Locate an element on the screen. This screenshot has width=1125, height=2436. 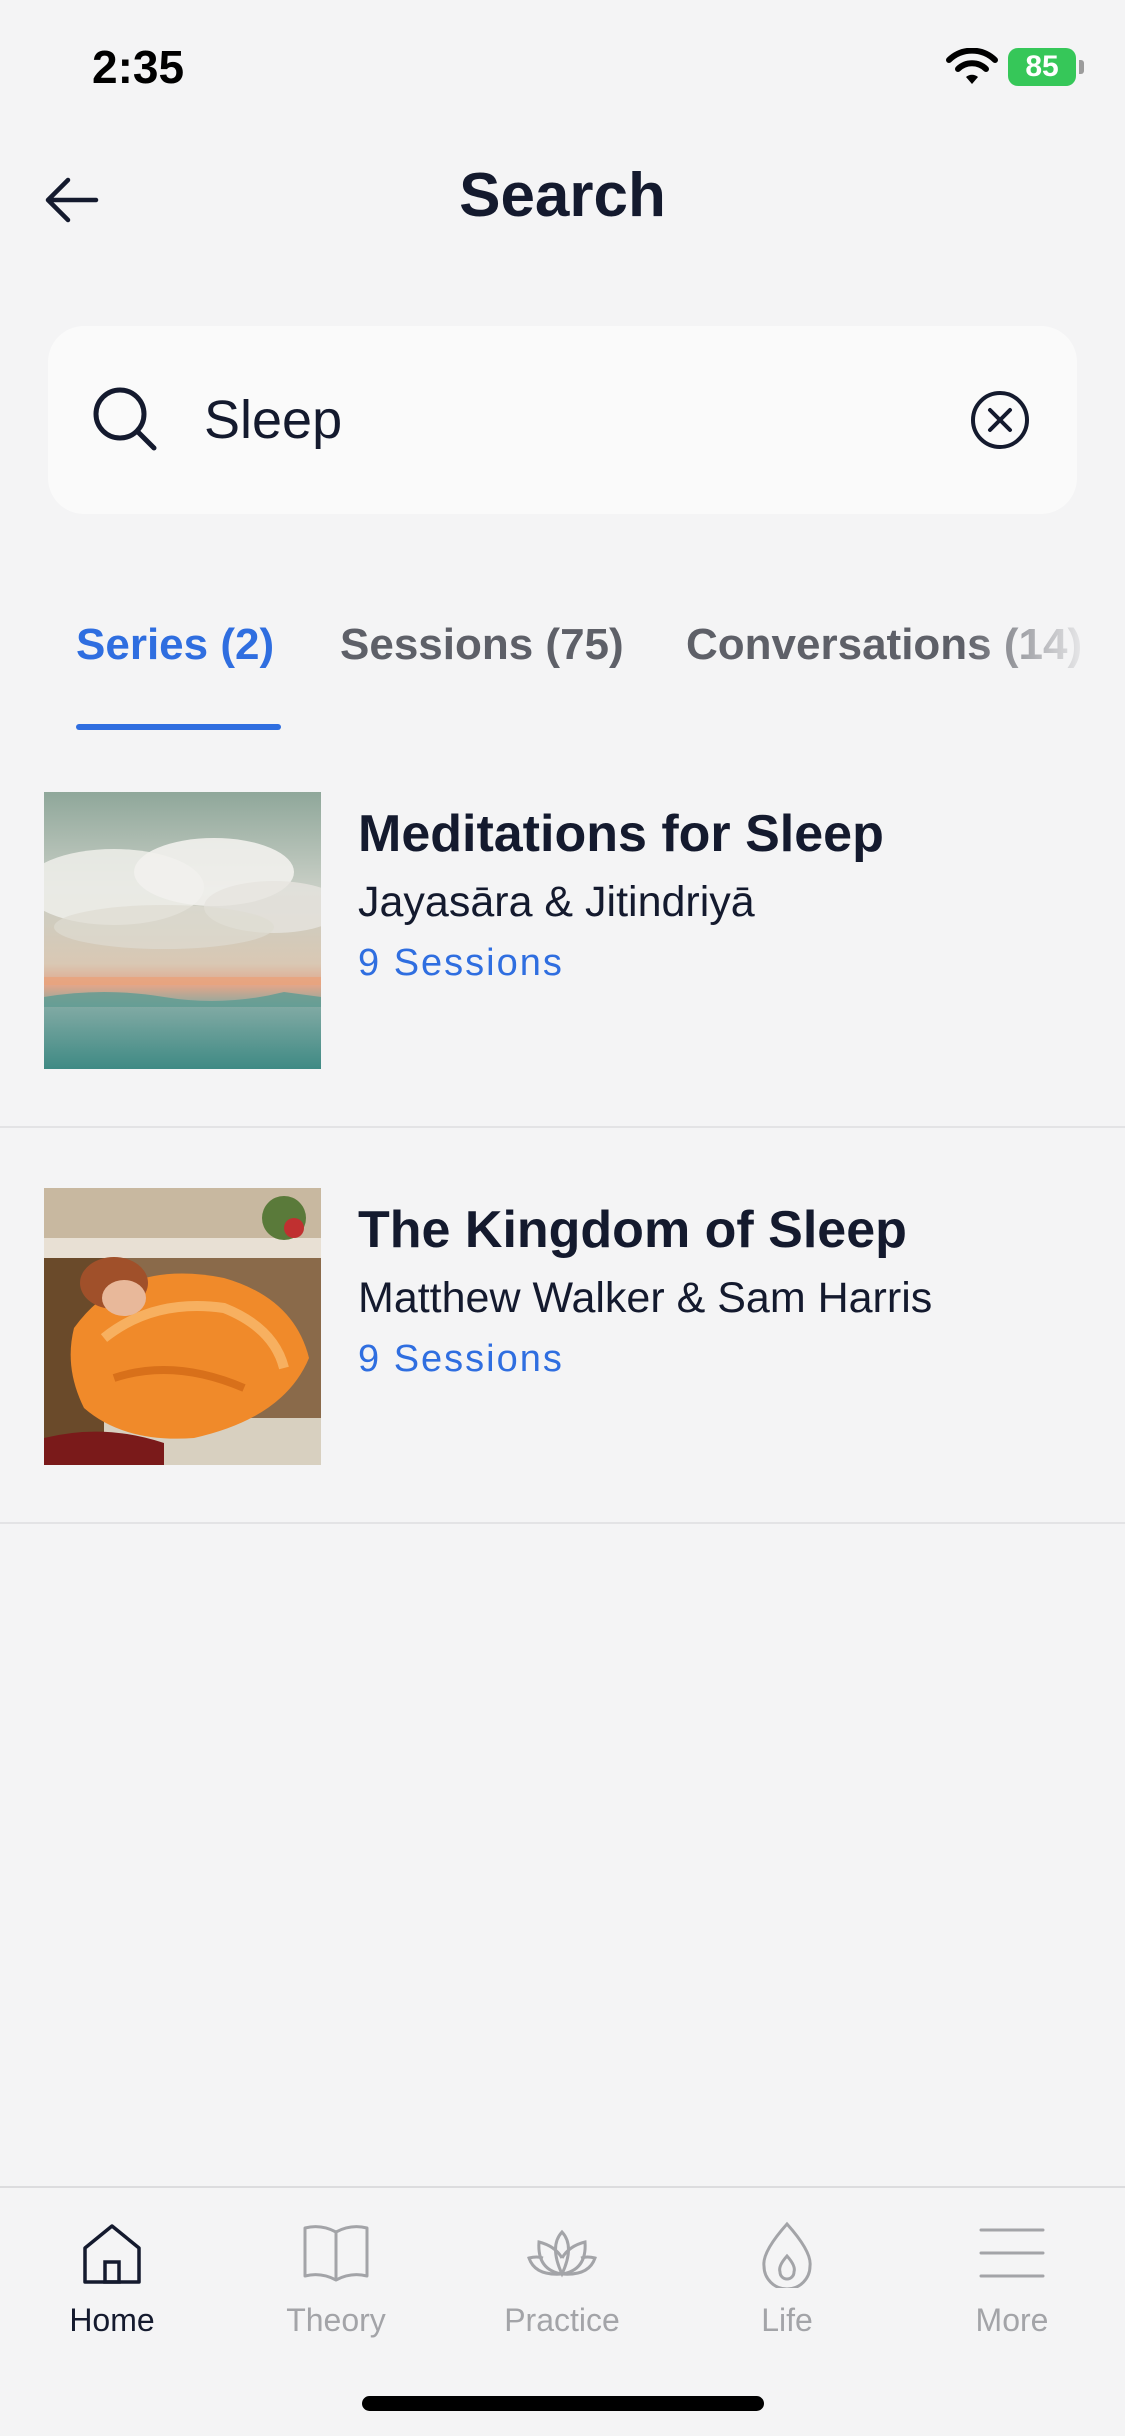
search-bar is located at coordinates (562, 420).